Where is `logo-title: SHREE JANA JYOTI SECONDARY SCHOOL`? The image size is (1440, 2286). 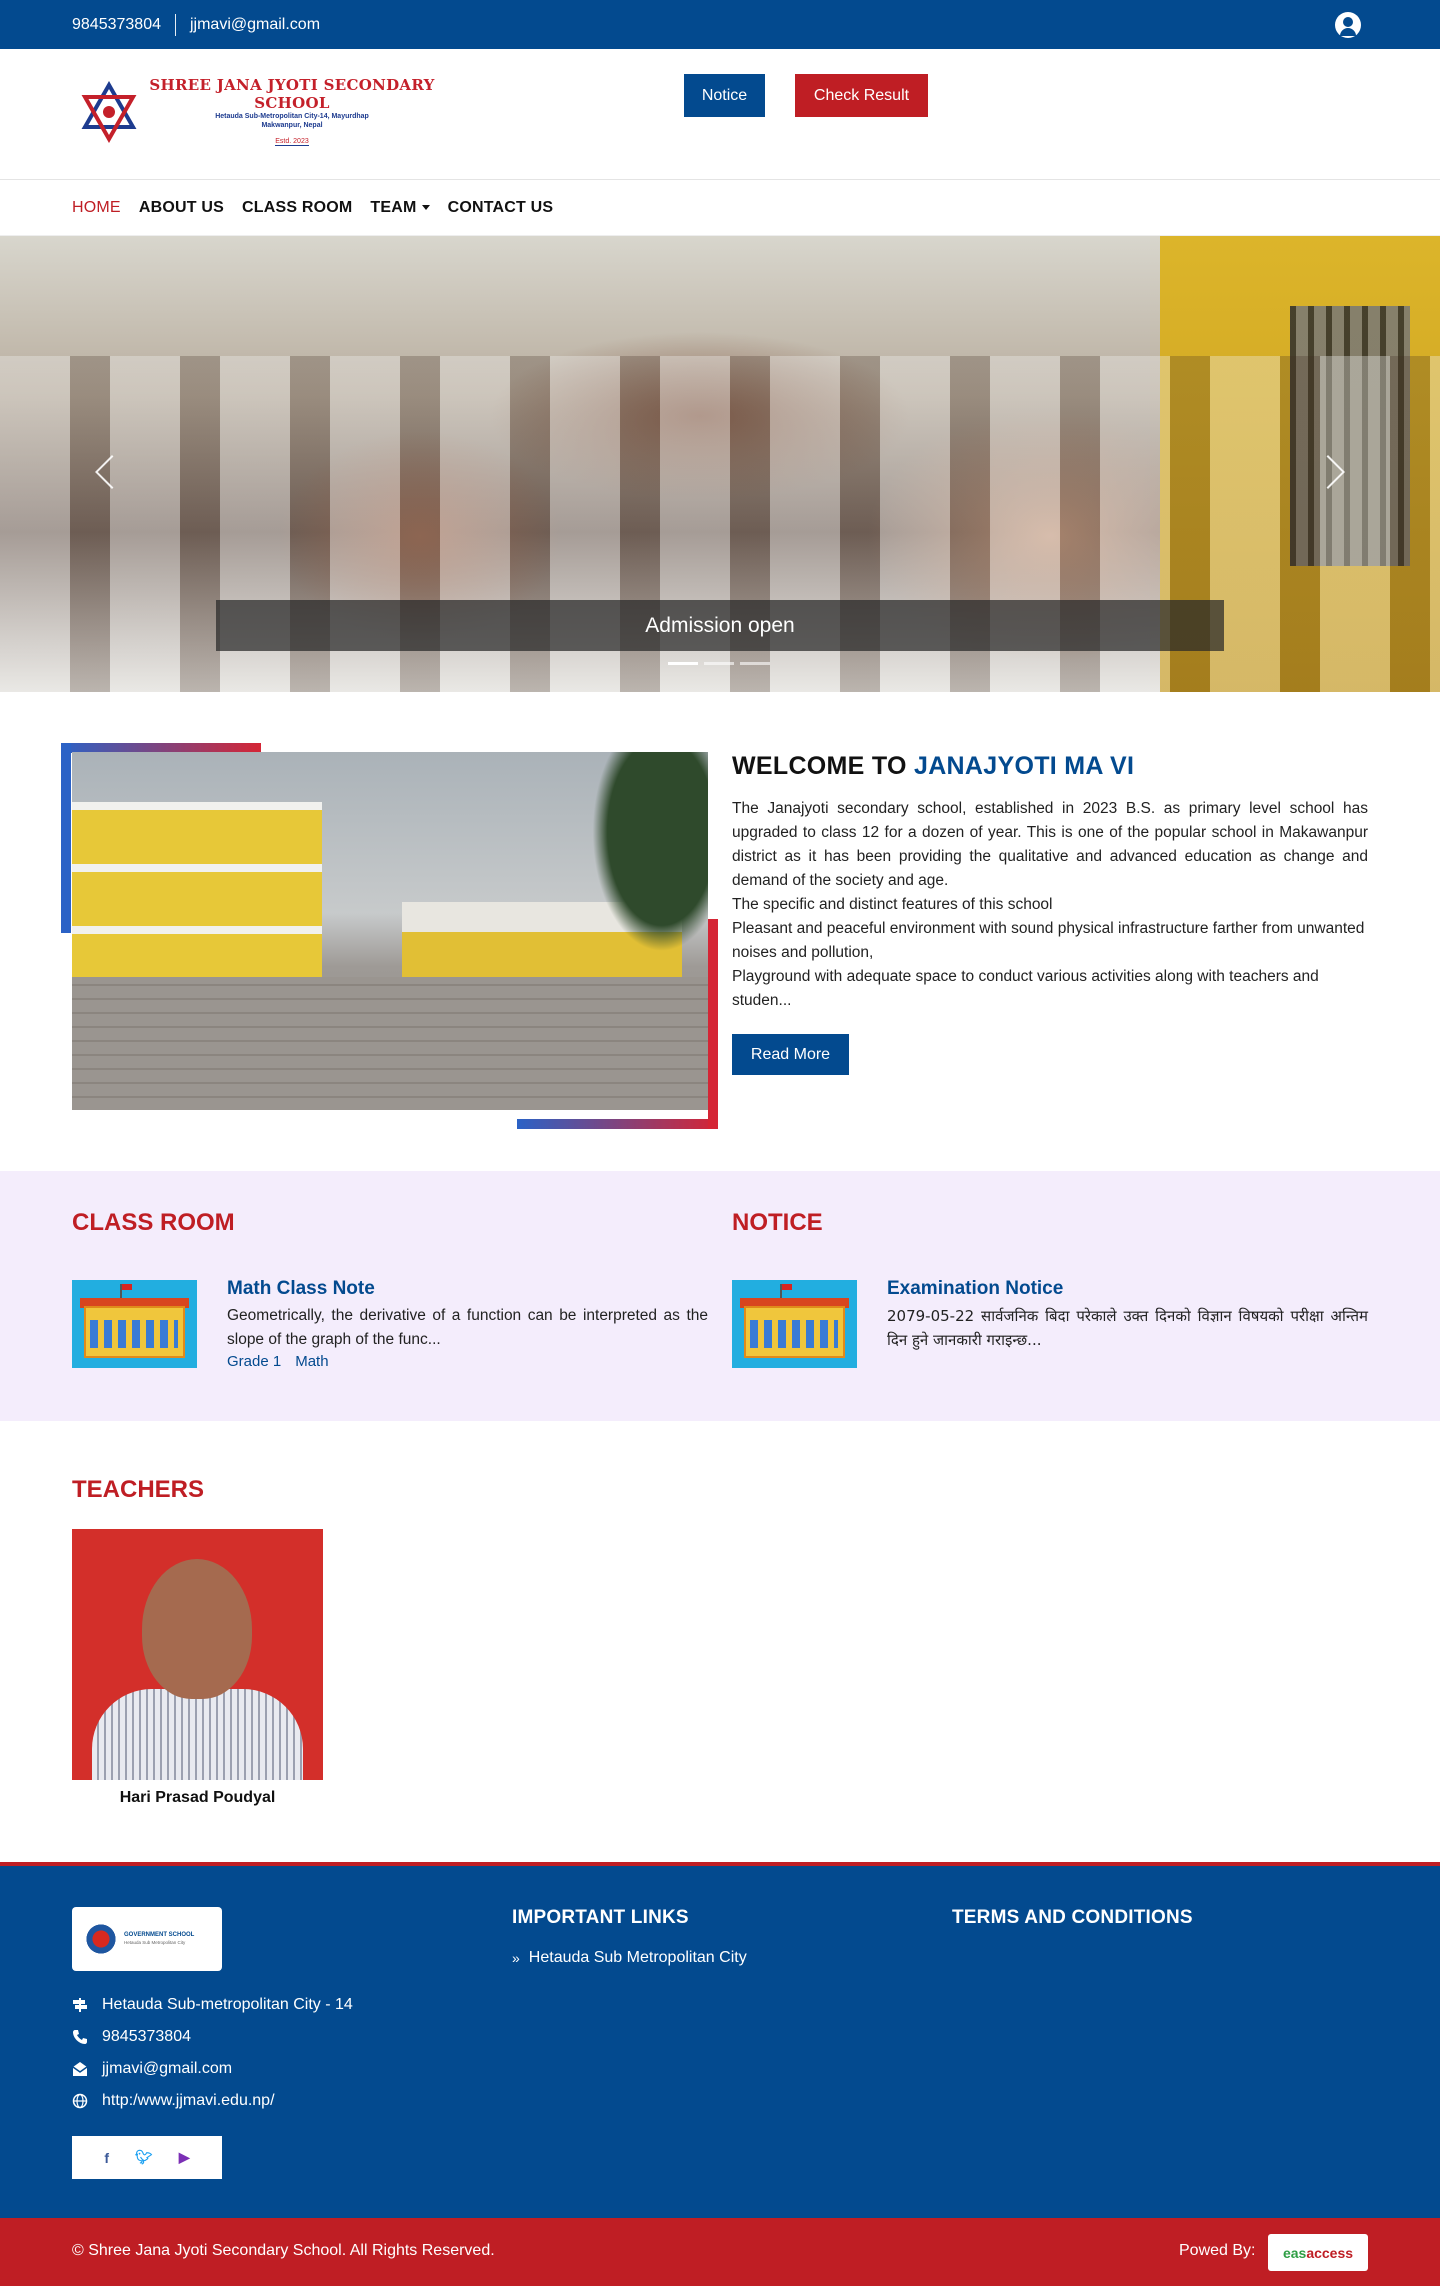
logo-title: SHREE JANA JYOTI SECONDARY SCHOOL is located at coordinates (292, 94).